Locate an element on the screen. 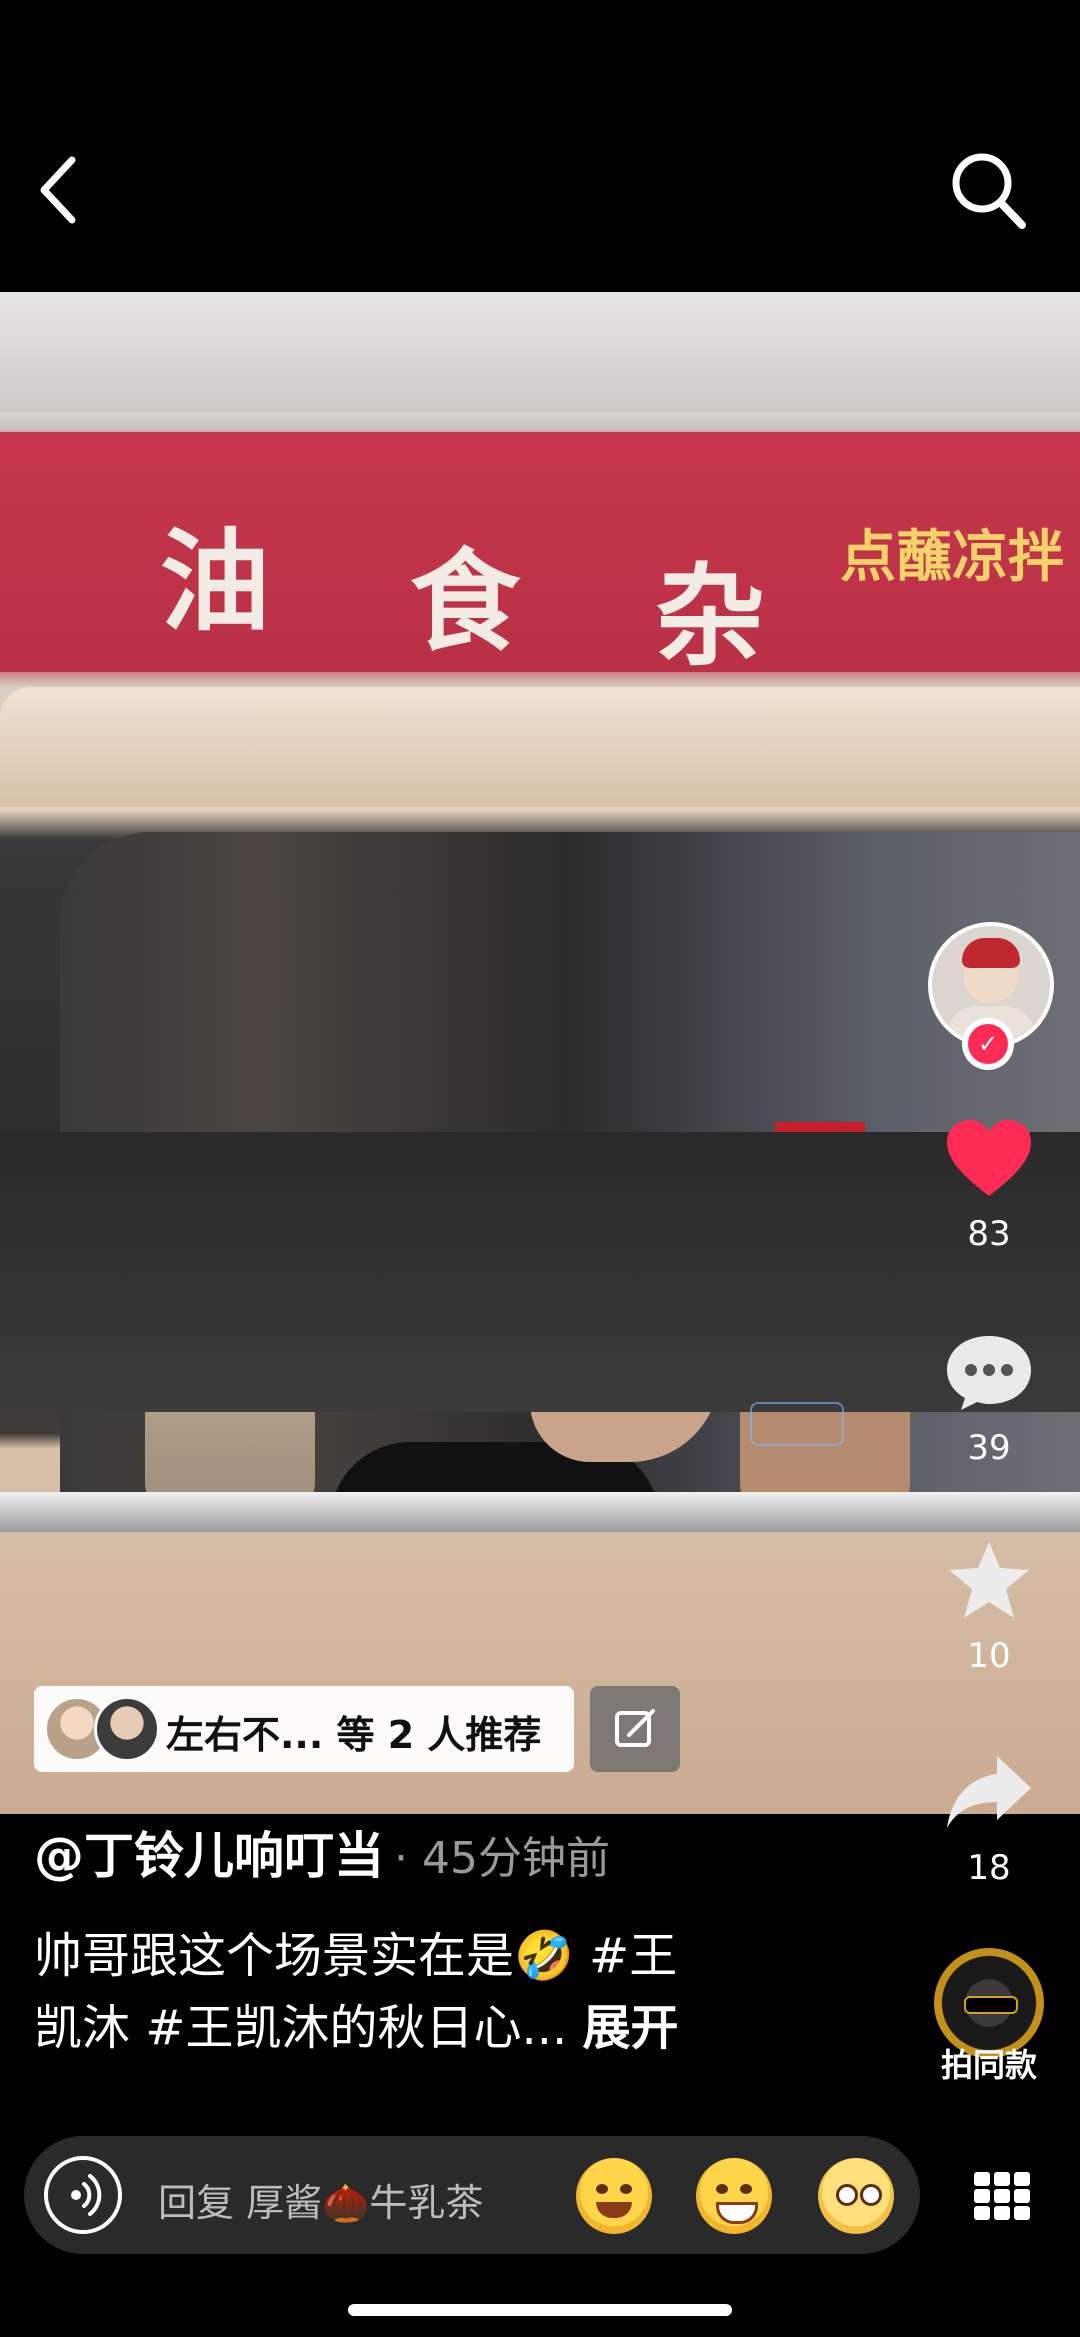 This screenshot has height=2337, width=1080. sign-char: 杂 is located at coordinates (710, 616).